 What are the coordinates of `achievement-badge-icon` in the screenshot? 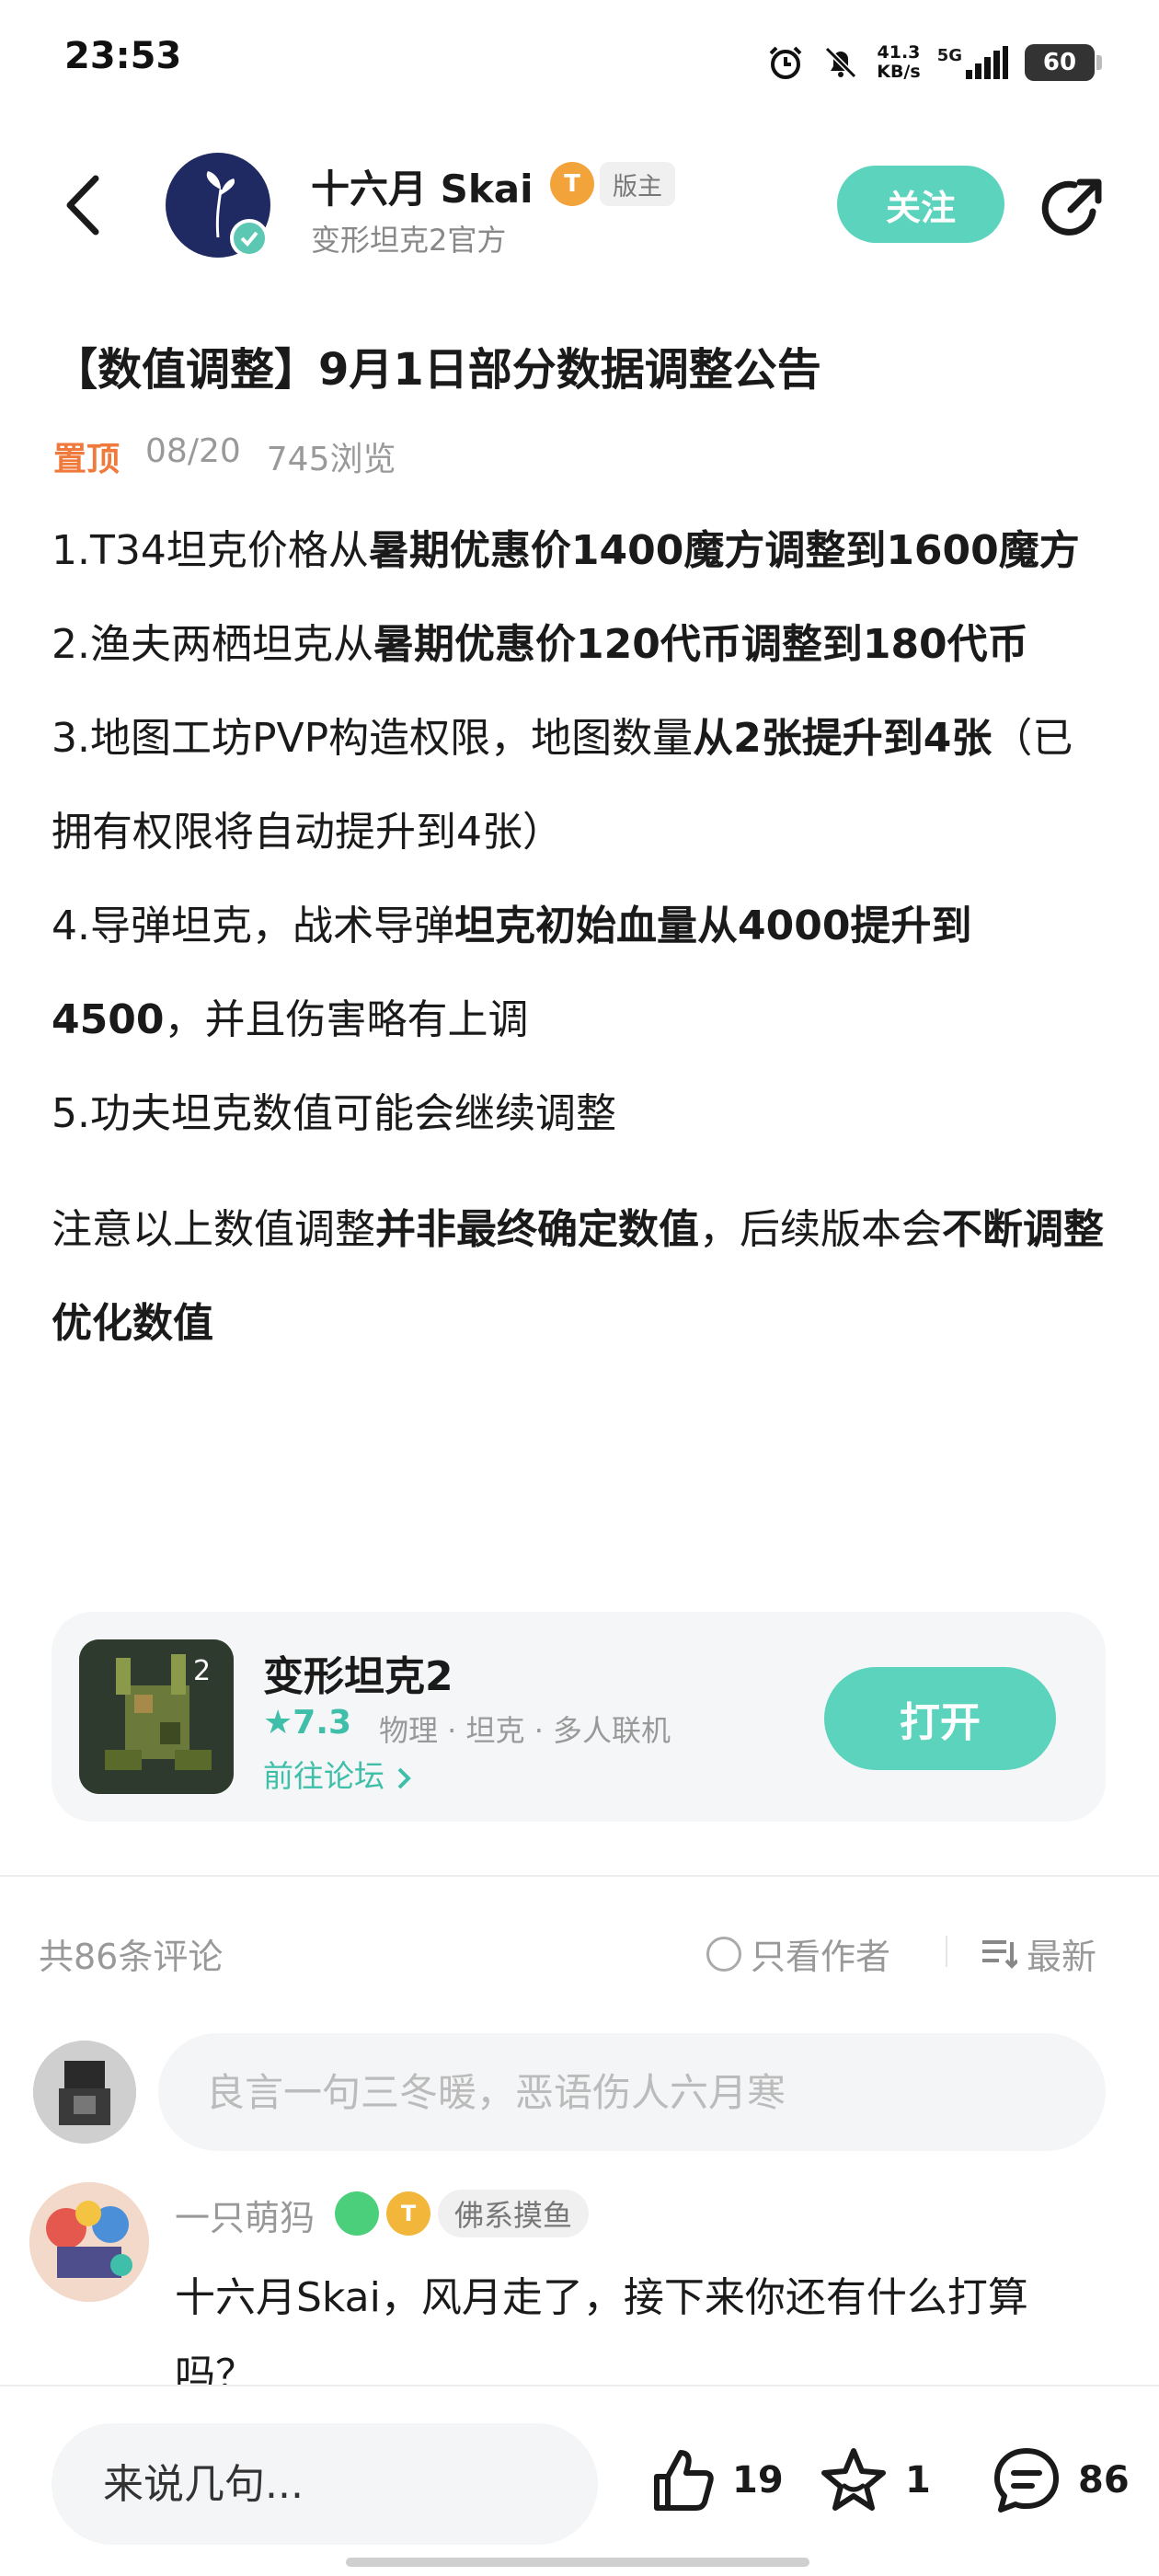 It's located at (357, 2213).